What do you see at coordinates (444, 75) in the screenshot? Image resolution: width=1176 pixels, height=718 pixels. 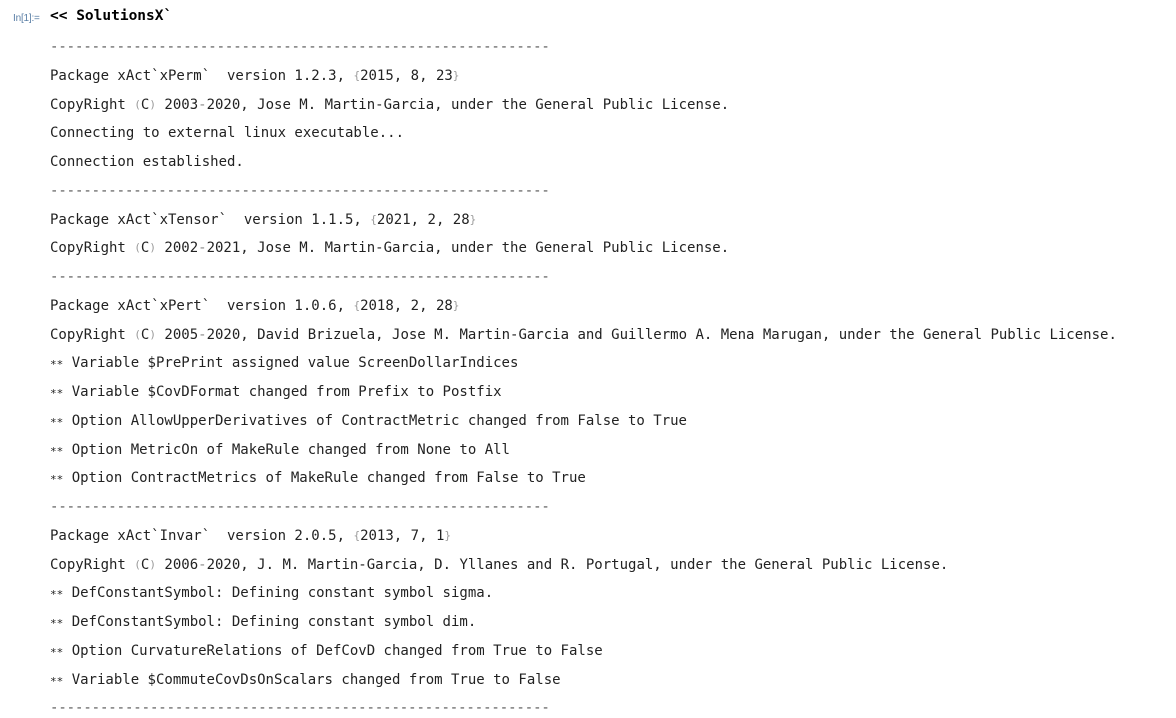 I see `date-value: 23` at bounding box center [444, 75].